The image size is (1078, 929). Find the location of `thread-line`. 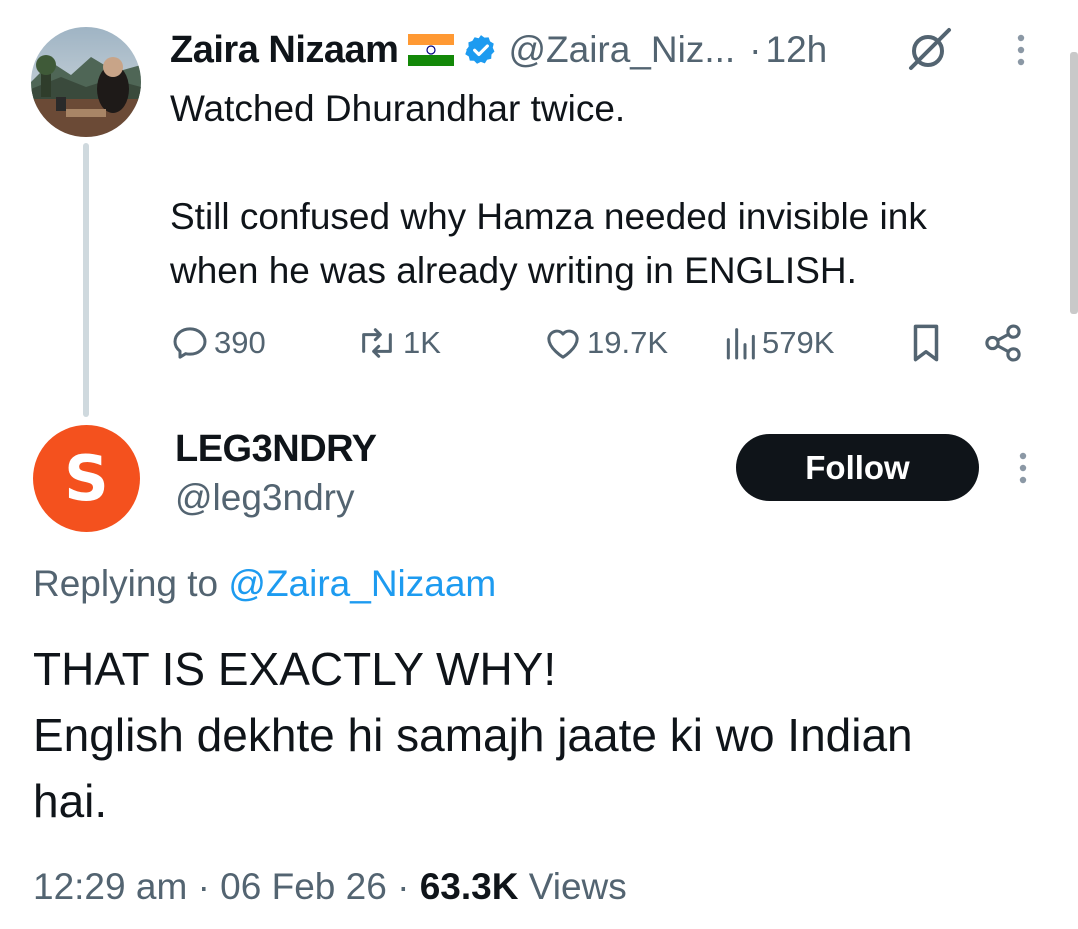

thread-line is located at coordinates (86, 280).